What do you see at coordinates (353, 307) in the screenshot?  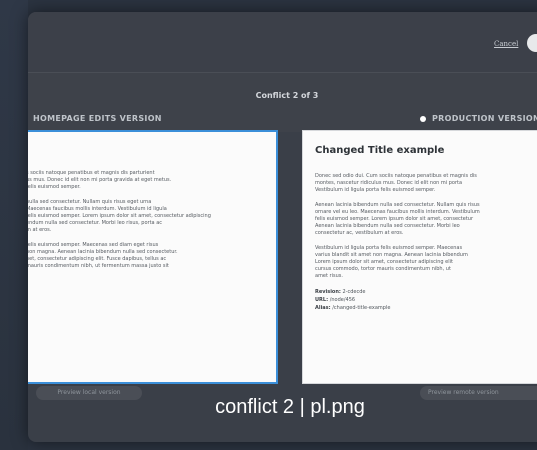 I see `alias-row: Alias: /changed-title-example` at bounding box center [353, 307].